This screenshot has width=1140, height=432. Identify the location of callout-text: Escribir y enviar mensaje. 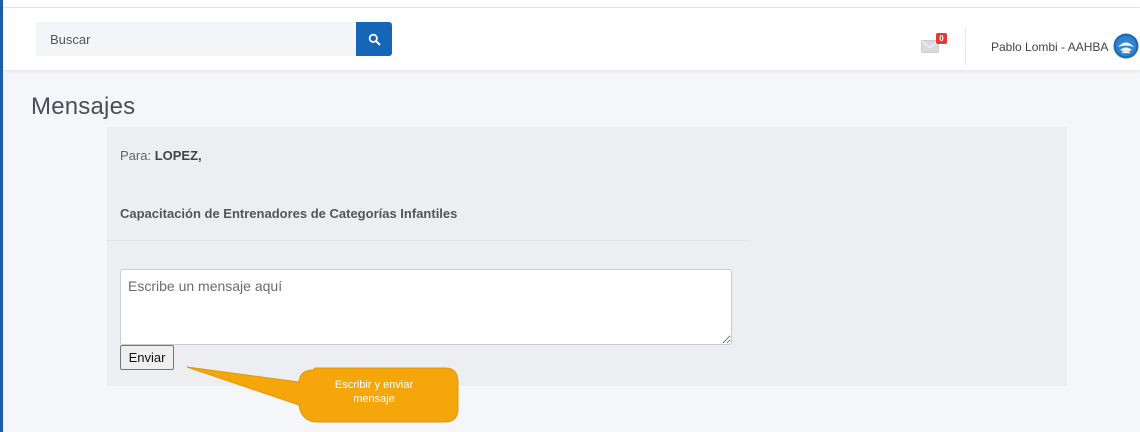
(374, 392).